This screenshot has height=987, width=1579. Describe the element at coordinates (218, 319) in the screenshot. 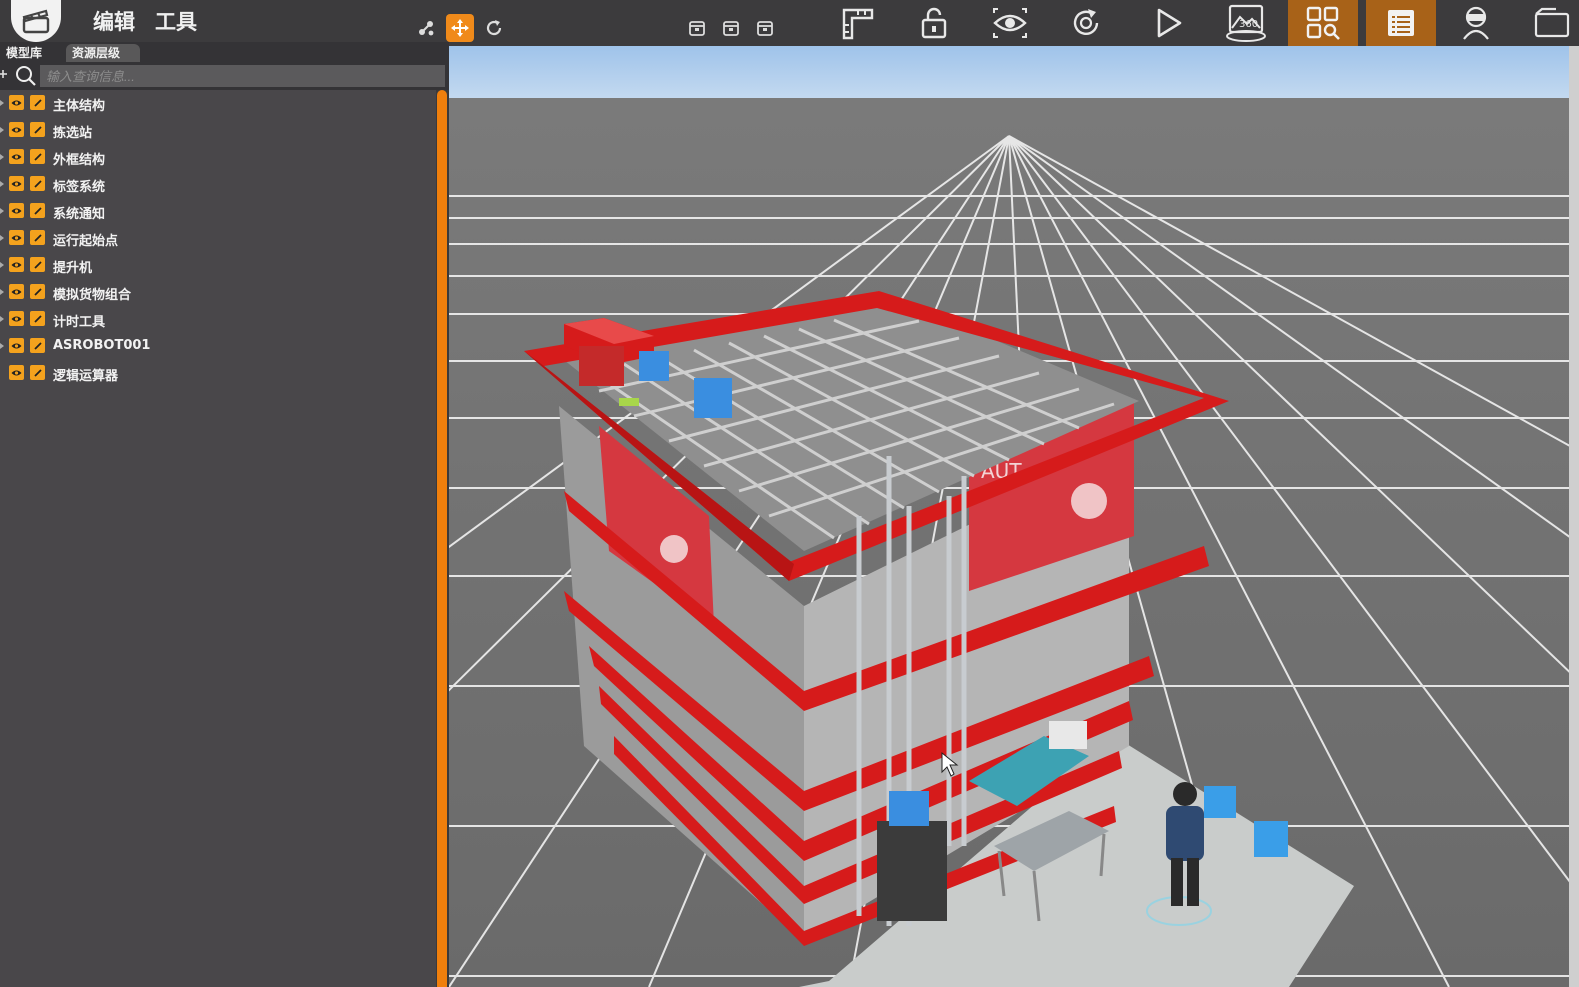

I see `tree-item: 计时工具` at that location.